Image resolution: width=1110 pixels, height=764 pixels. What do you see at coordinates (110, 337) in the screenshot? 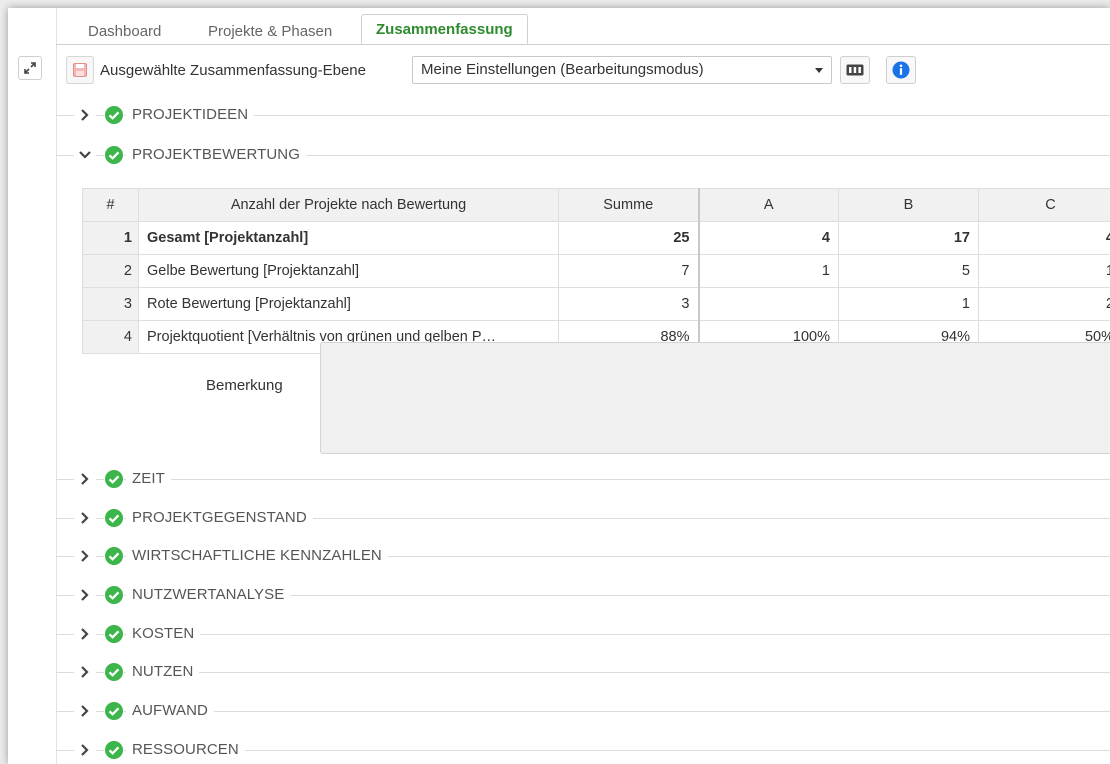
I see `row-number: 4` at bounding box center [110, 337].